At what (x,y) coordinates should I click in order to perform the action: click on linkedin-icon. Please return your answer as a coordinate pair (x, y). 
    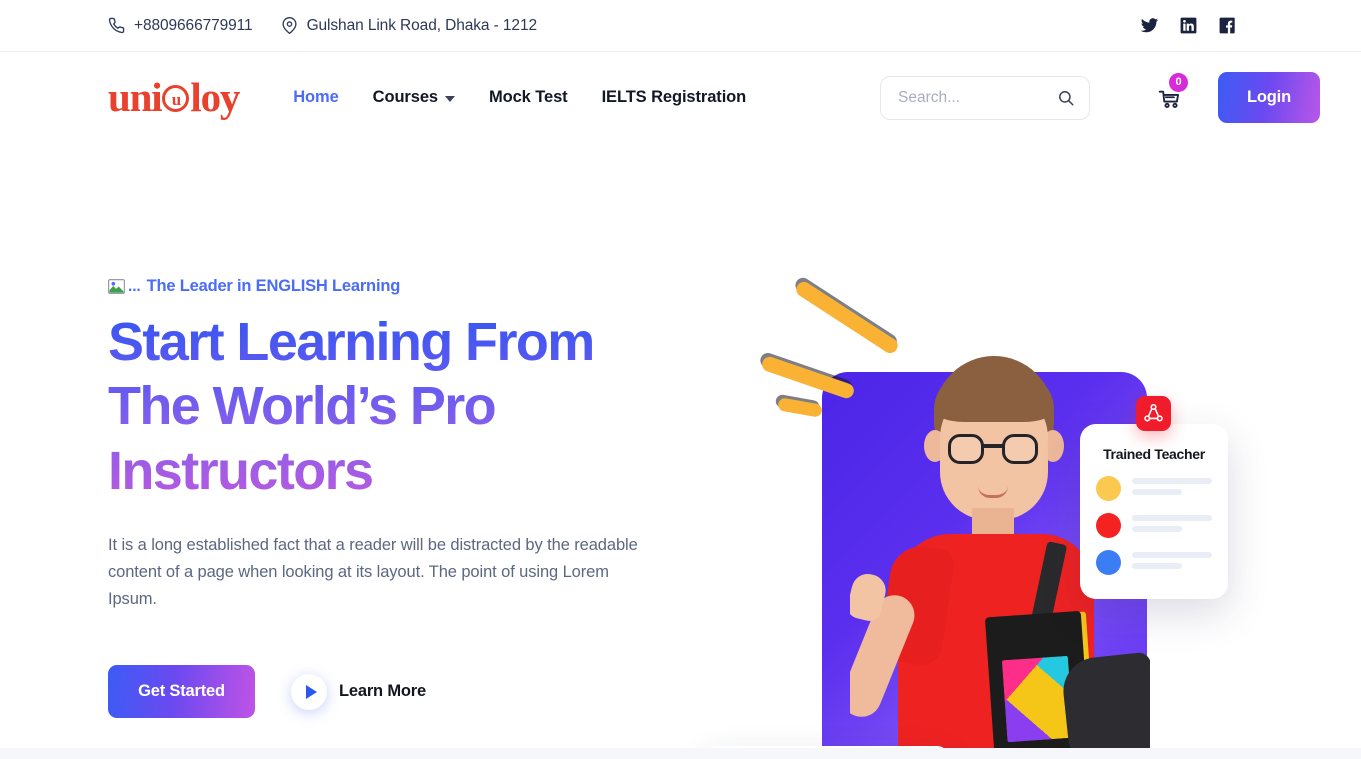
    Looking at the image, I should click on (1188, 25).